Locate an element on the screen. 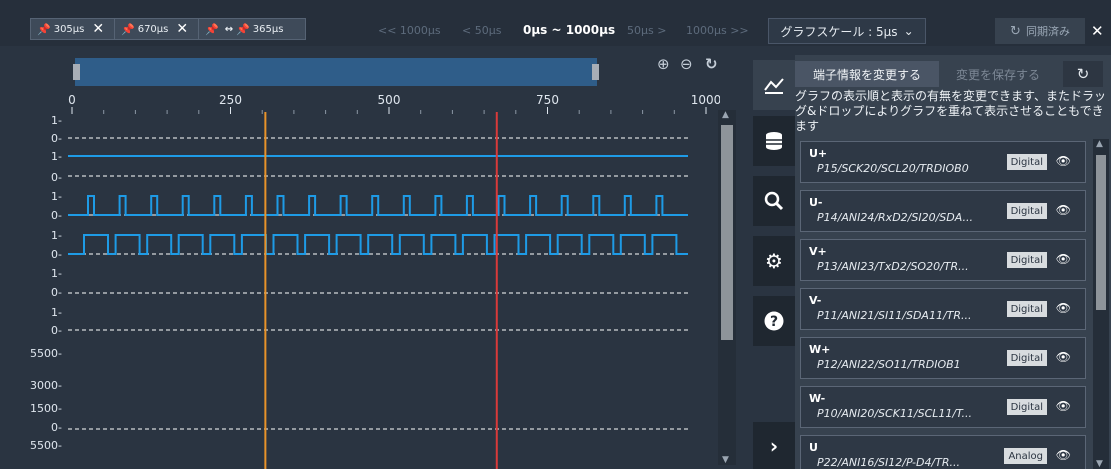 This screenshot has height=469, width=1111. waveform-vertical-scrollbar: ▲ ▼ is located at coordinates (727, 287).